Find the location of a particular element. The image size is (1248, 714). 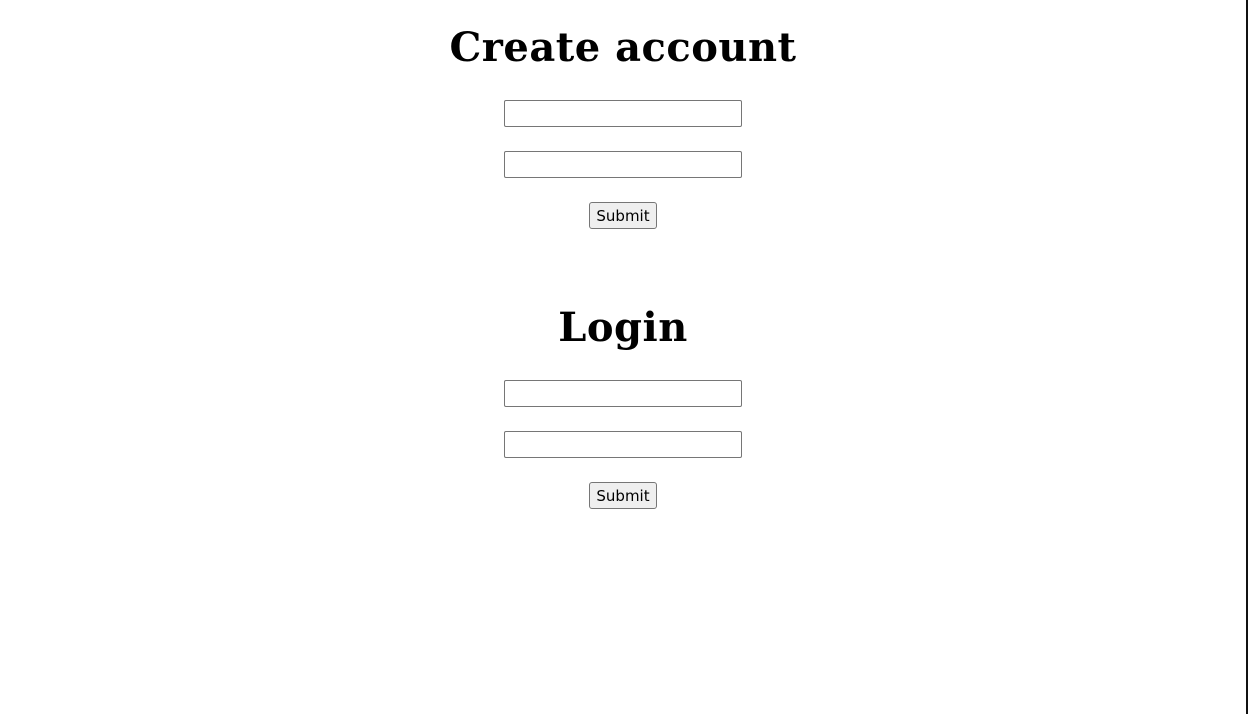

create-account-submit-button: Submit is located at coordinates (623, 215).